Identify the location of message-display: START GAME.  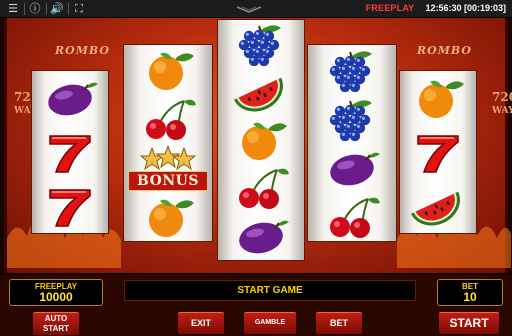
(270, 290).